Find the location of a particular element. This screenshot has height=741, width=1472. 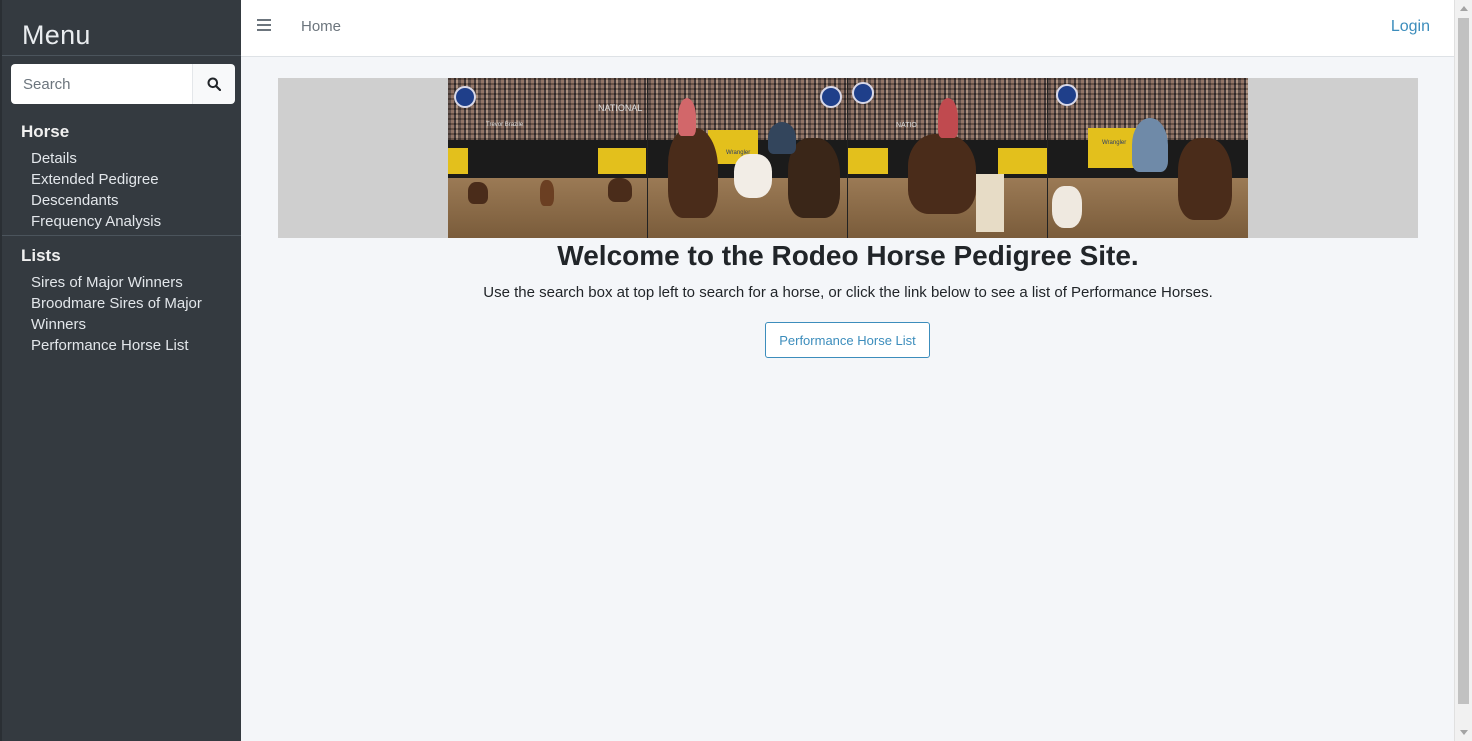

search-input is located at coordinates (101, 84).